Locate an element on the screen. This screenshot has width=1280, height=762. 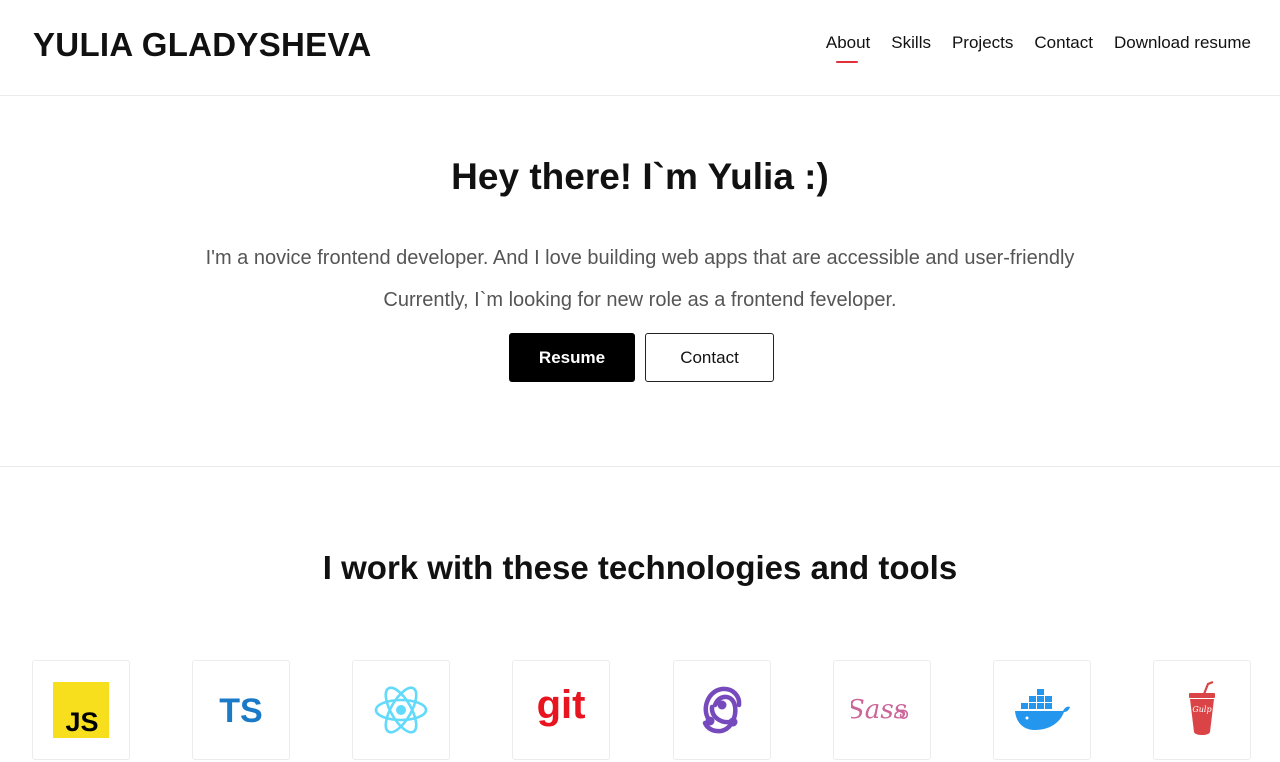
git-icon-text: git is located at coordinates (561, 705).